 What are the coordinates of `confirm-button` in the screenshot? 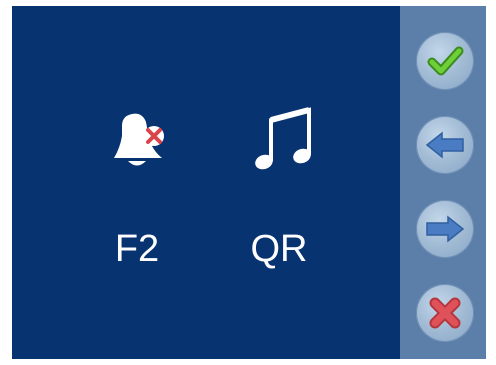 It's located at (445, 61).